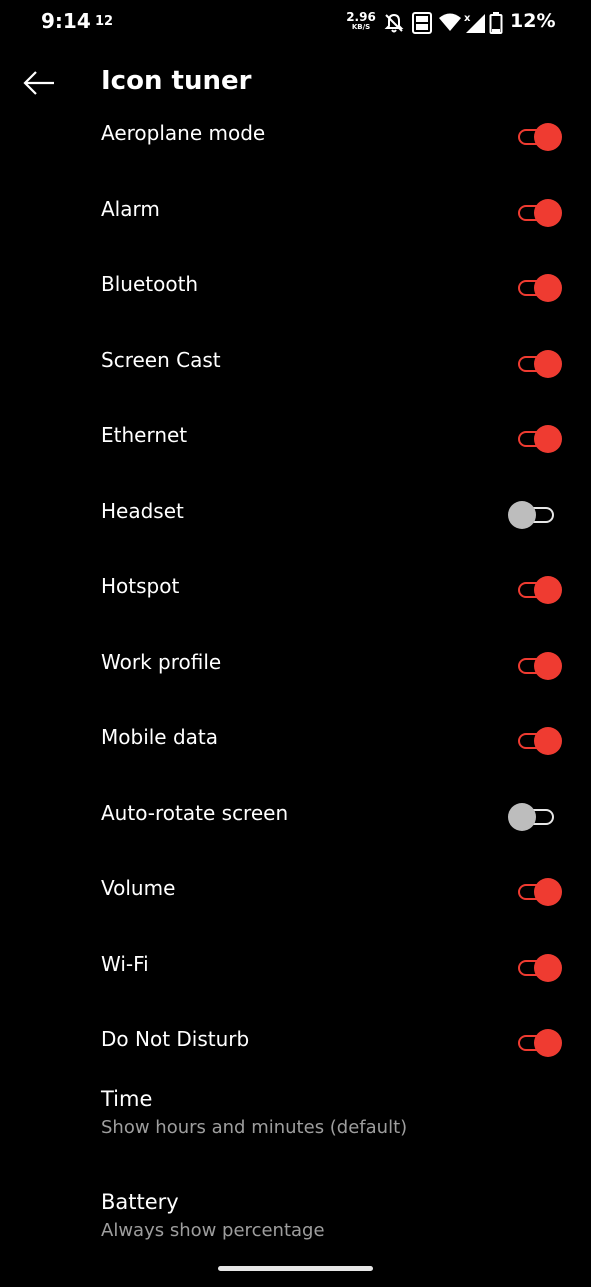  What do you see at coordinates (66, 21) in the screenshot?
I see `status-time: 9:14` at bounding box center [66, 21].